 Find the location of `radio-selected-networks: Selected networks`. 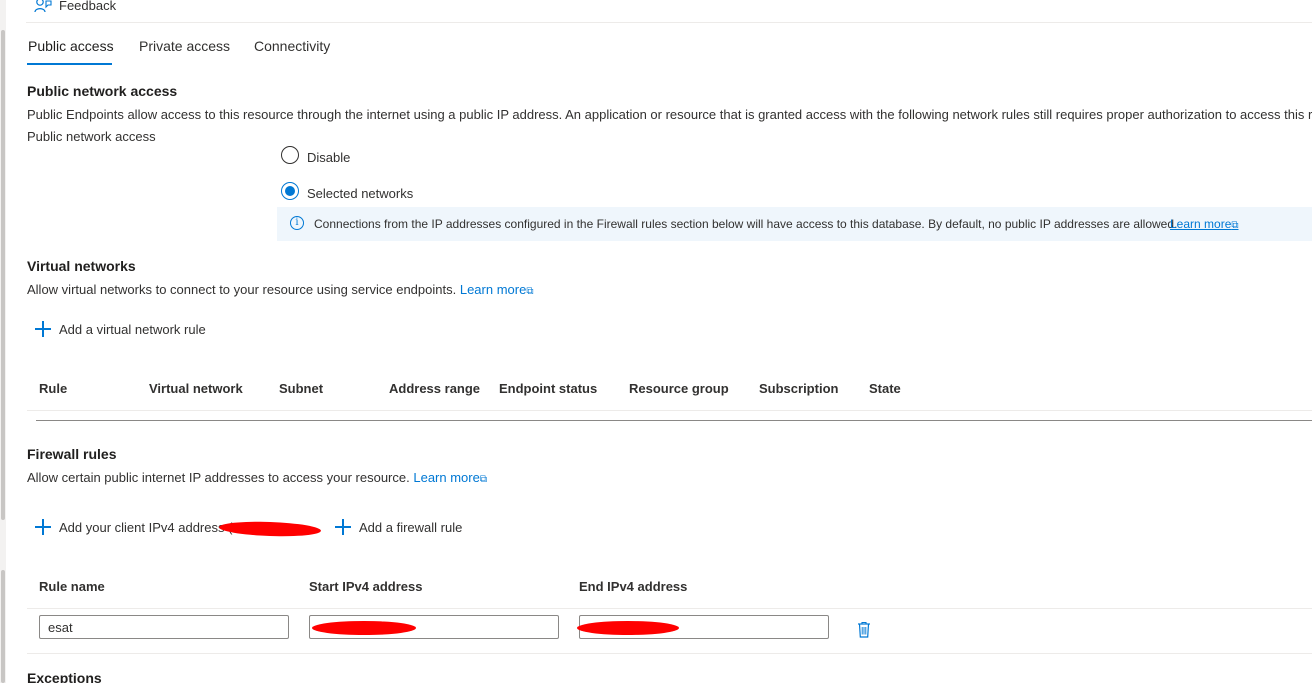

radio-selected-networks: Selected networks is located at coordinates (361, 192).